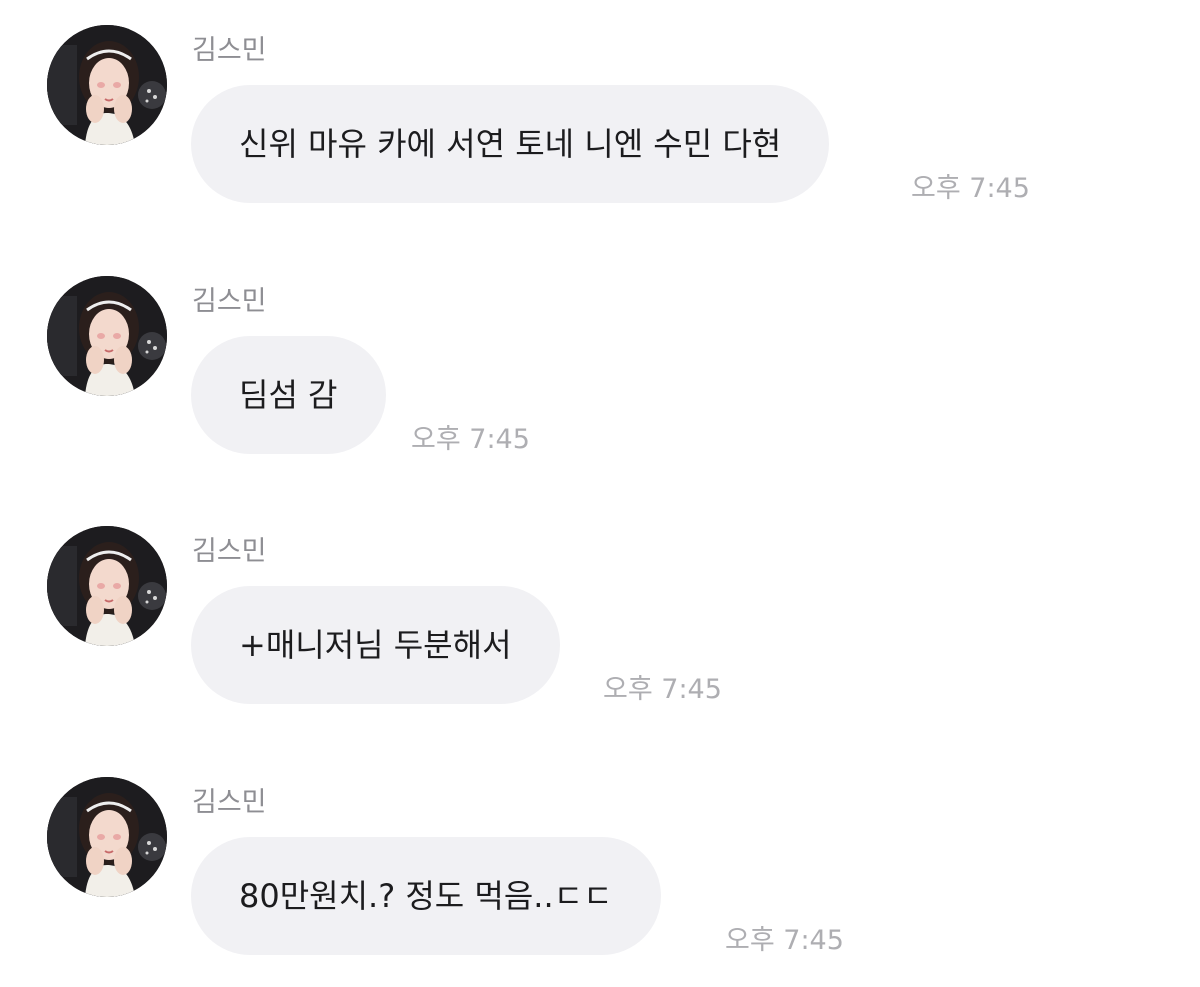 The height and width of the screenshot is (987, 1200). What do you see at coordinates (375, 645) in the screenshot?
I see `message-bubble: +매니저님 두분해서` at bounding box center [375, 645].